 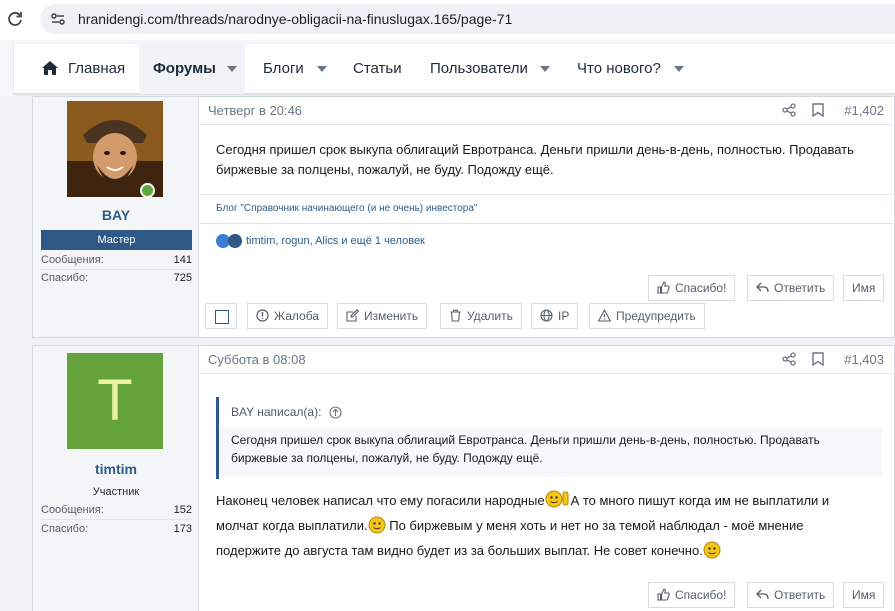 I want to click on report-button: Жалоба, so click(x=287, y=316).